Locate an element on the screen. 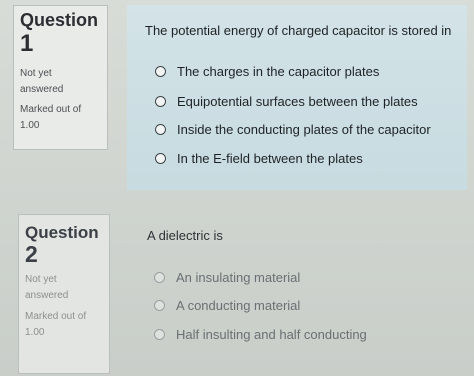 Image resolution: width=474 pixels, height=376 pixels. answer-label: Half insulting and half conducting is located at coordinates (271, 334).